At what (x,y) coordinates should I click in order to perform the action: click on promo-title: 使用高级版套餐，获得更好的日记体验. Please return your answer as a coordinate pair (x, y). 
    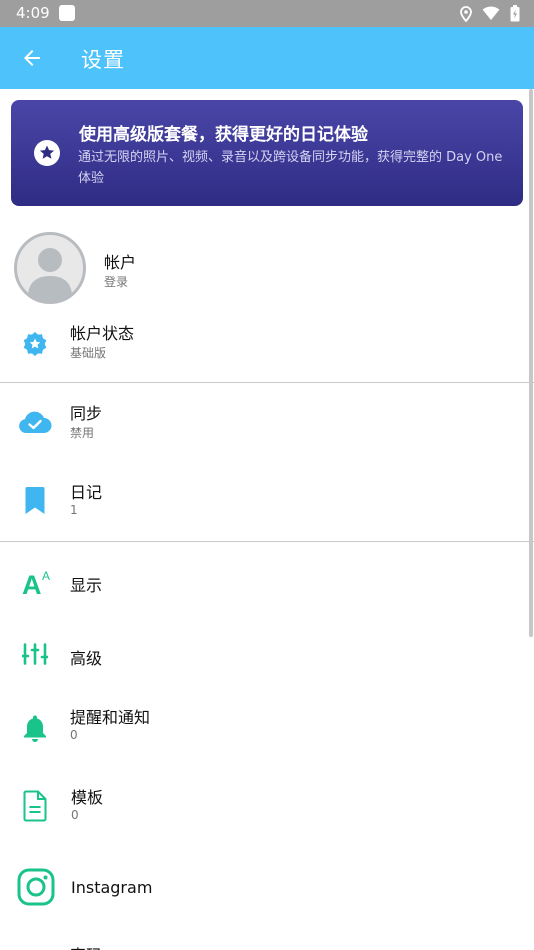
    Looking at the image, I should click on (223, 135).